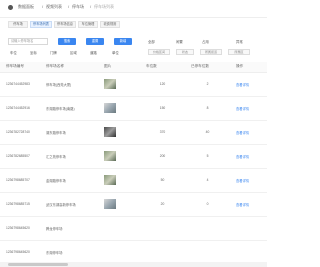 This screenshot has height=267, width=320. Describe the element at coordinates (207, 108) in the screenshot. I see `cell-used: 8` at that location.